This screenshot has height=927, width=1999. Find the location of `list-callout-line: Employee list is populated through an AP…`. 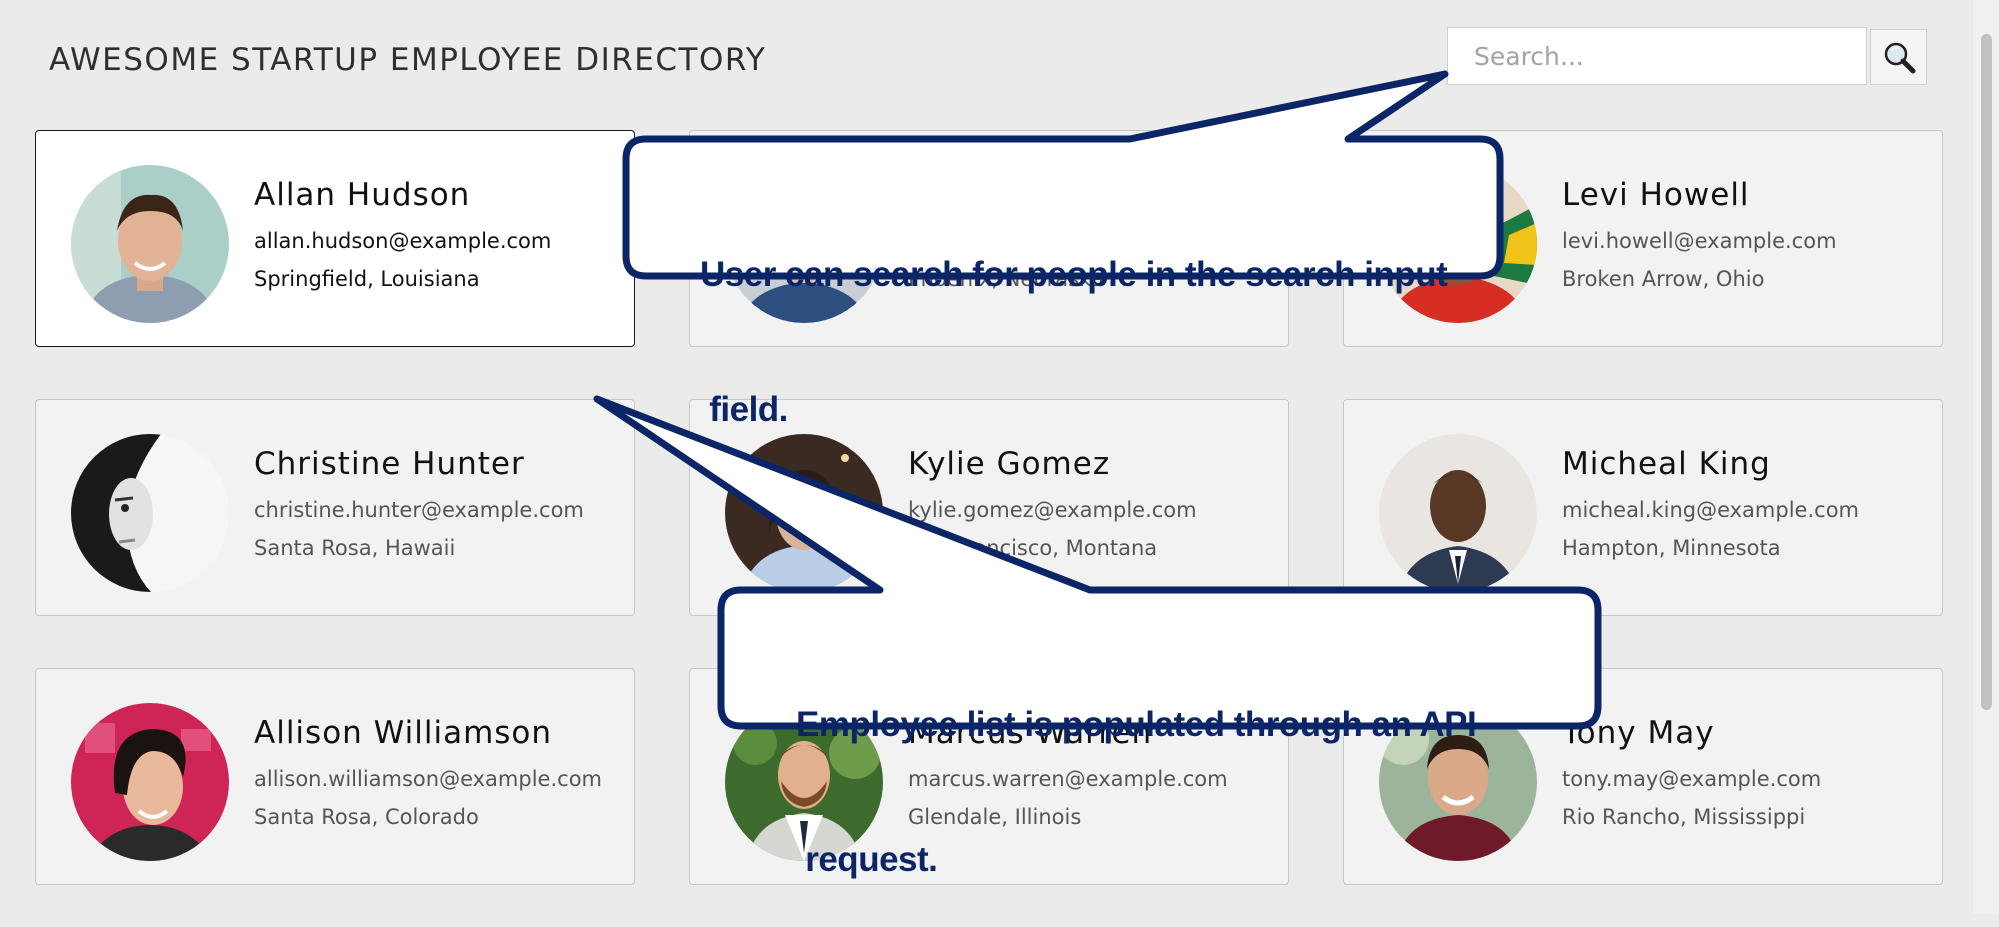

list-callout-line: Employee list is populated through an AP… is located at coordinates (1136, 724).